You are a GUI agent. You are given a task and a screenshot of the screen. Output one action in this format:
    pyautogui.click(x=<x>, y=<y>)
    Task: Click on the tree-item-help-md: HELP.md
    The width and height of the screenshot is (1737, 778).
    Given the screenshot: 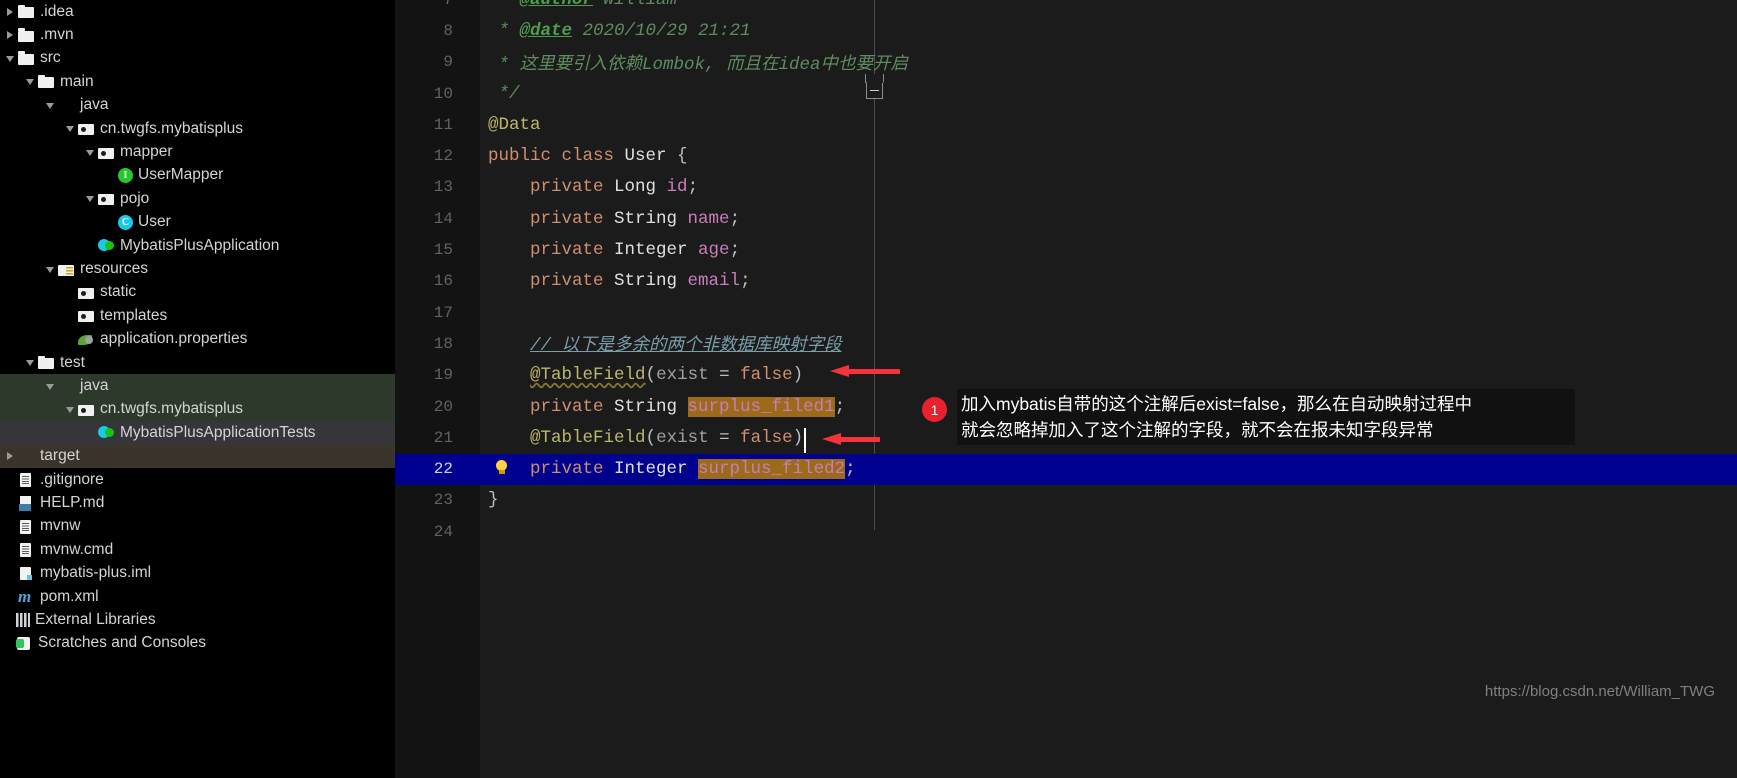 What is the action you would take?
    pyautogui.click(x=197, y=502)
    